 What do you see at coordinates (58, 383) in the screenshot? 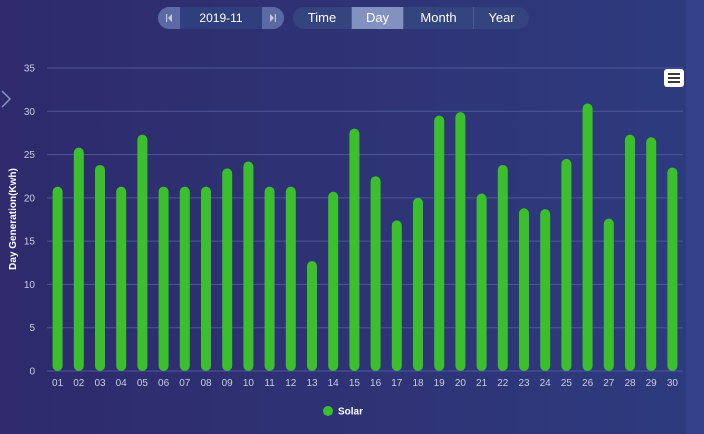
I see `x-tick-label: 01` at bounding box center [58, 383].